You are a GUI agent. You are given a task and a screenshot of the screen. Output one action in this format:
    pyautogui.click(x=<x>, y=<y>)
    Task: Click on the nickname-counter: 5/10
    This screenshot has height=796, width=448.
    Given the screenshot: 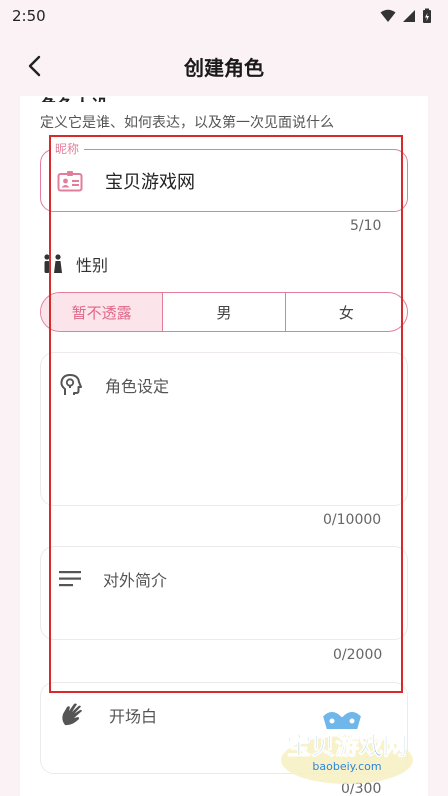 What is the action you would take?
    pyautogui.click(x=366, y=226)
    